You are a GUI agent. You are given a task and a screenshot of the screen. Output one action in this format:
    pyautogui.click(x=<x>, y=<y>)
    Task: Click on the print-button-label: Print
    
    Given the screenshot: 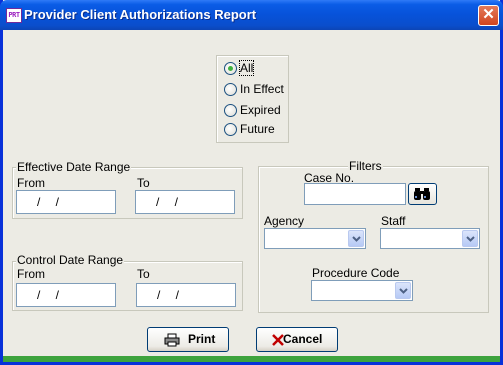 What is the action you would take?
    pyautogui.click(x=202, y=339)
    